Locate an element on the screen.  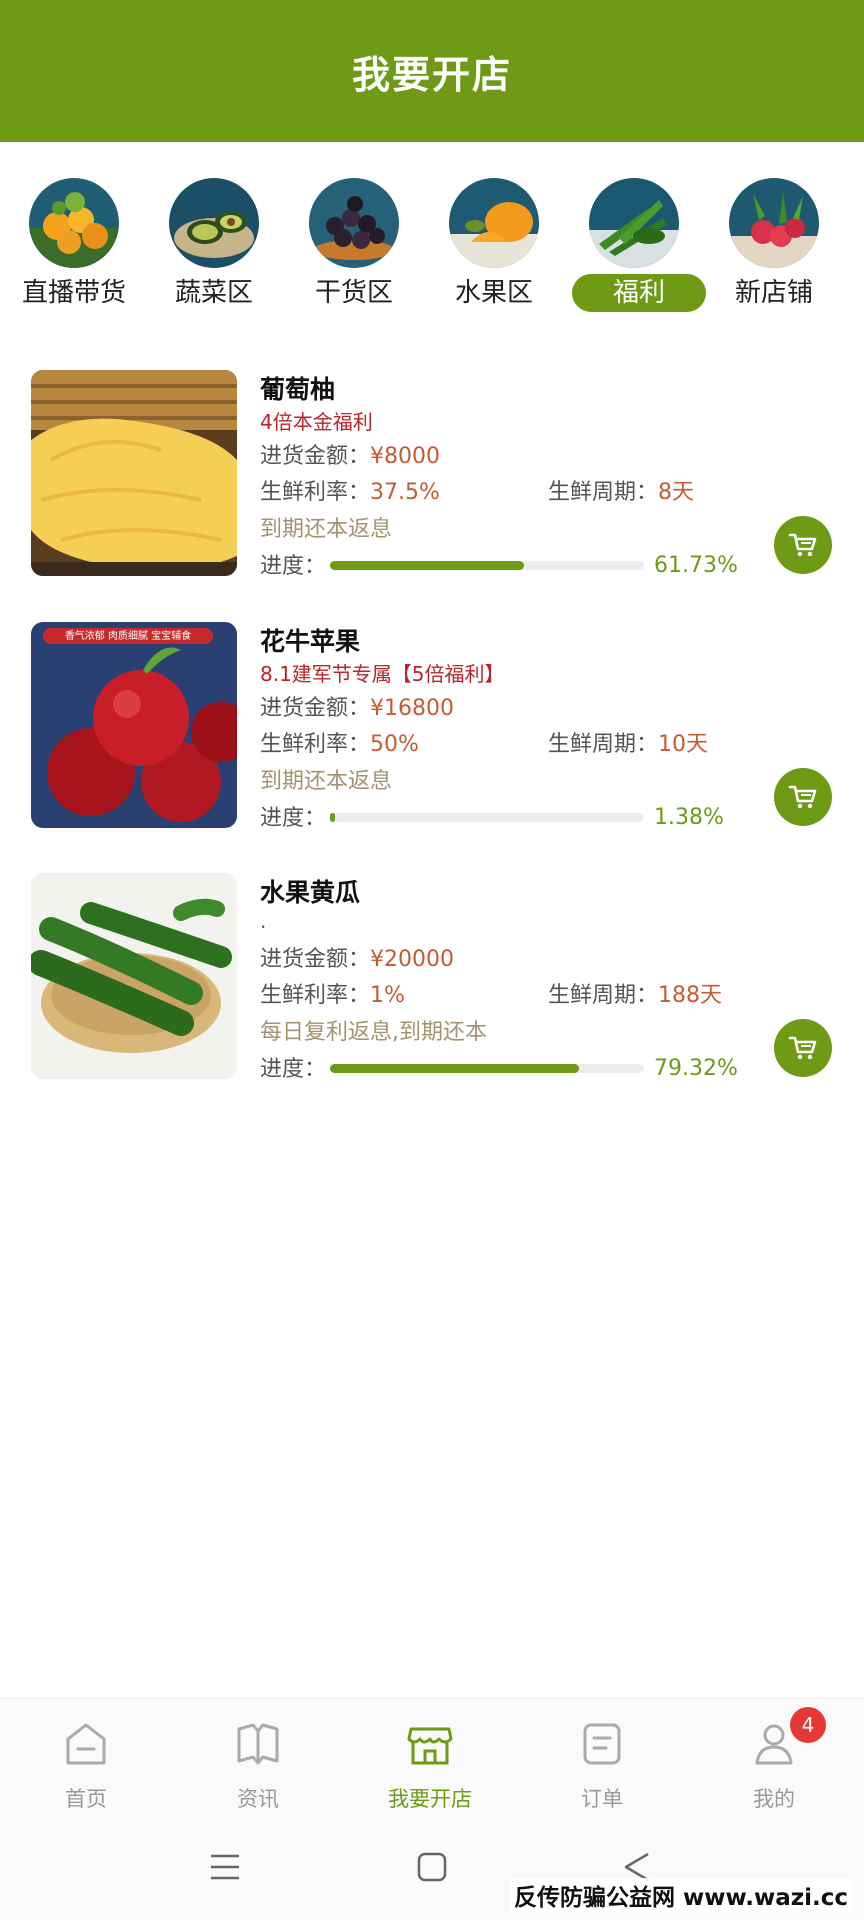
category-label: 水果区 is located at coordinates (493, 293).